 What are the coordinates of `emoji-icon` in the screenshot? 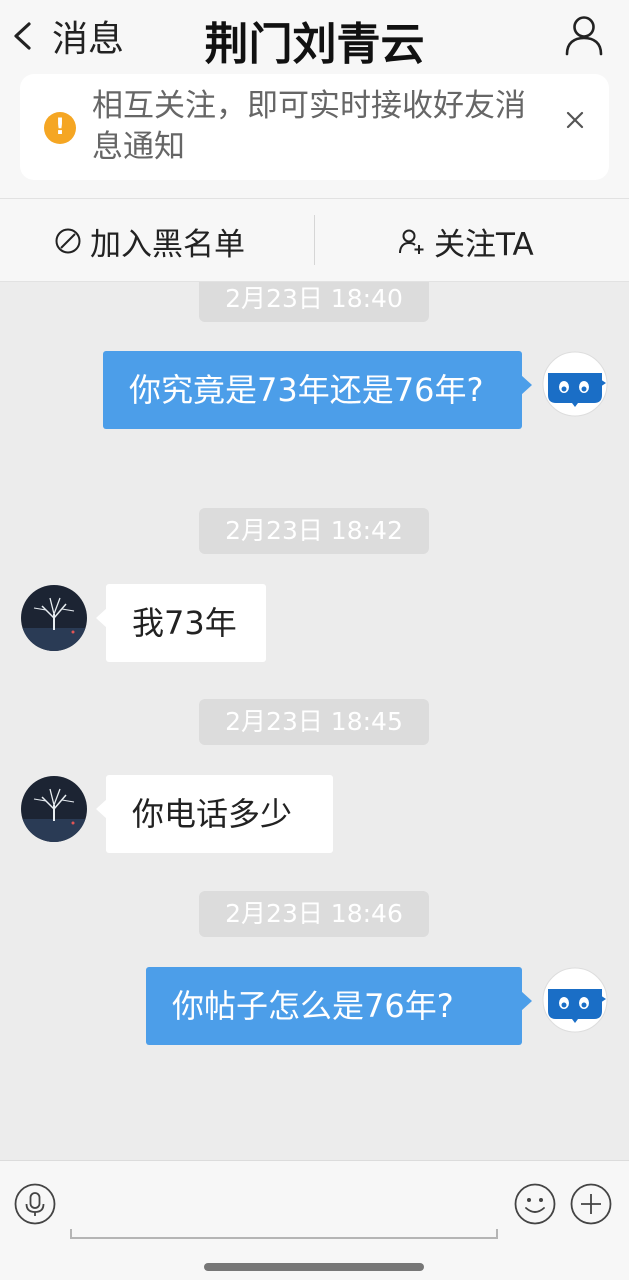 It's located at (535, 1204).